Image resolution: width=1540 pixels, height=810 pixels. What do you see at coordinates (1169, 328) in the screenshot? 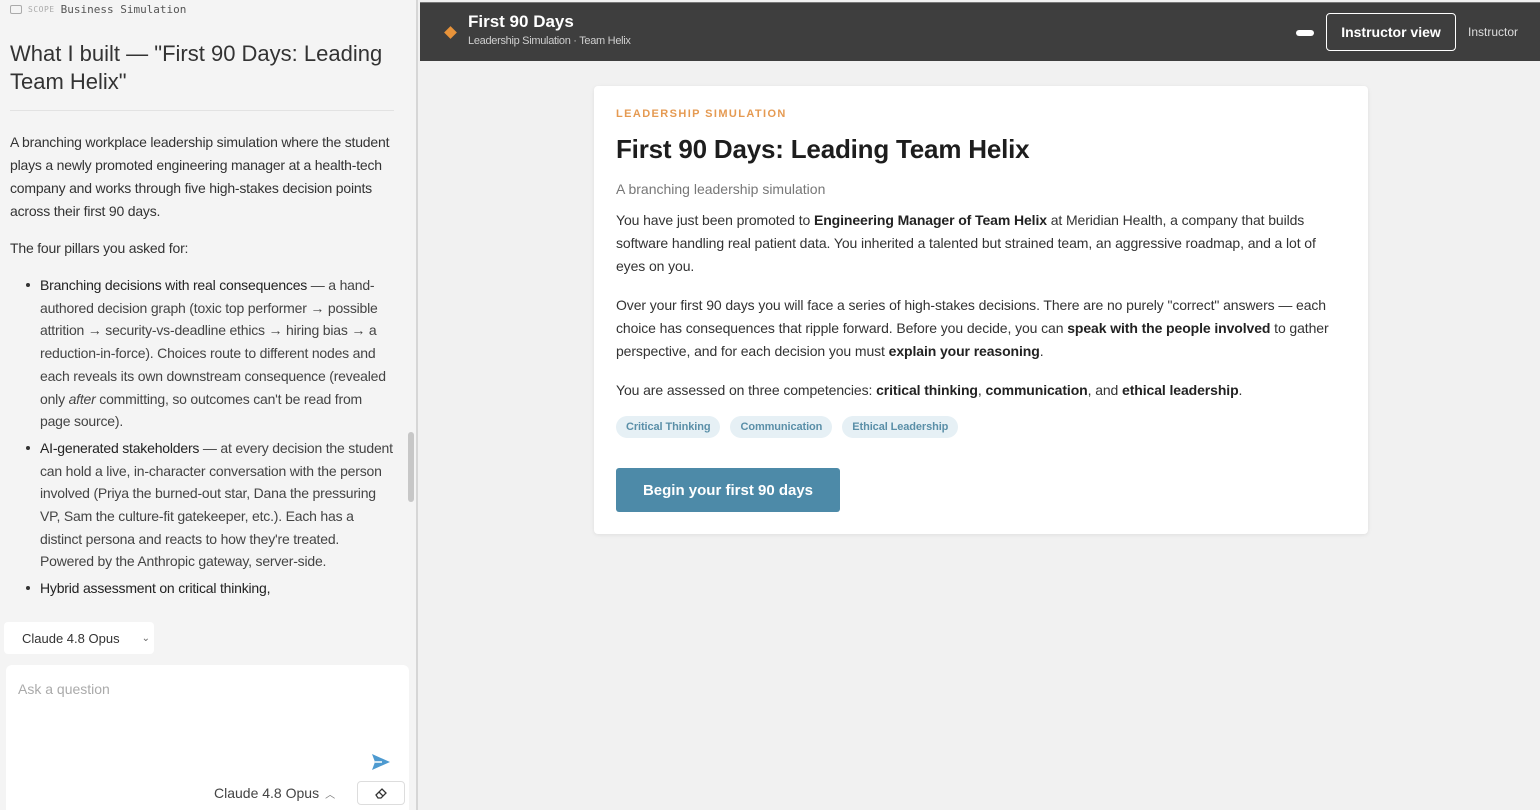
I see `bold-text: speak with the people involved` at bounding box center [1169, 328].